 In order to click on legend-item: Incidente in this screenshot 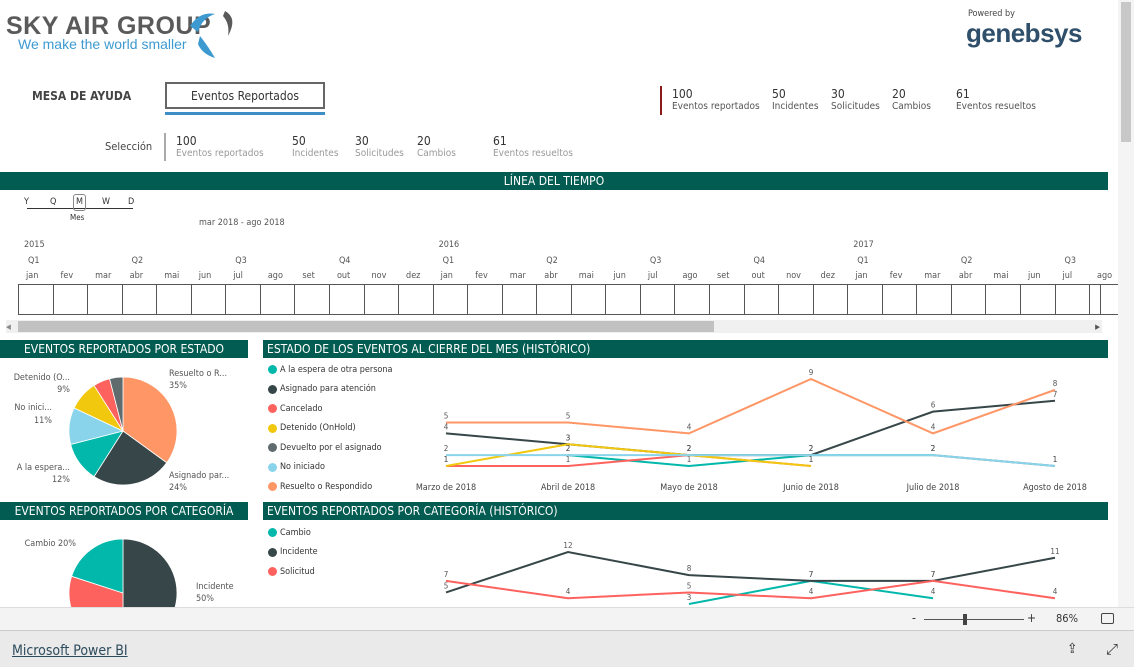, I will do `click(293, 553)`.